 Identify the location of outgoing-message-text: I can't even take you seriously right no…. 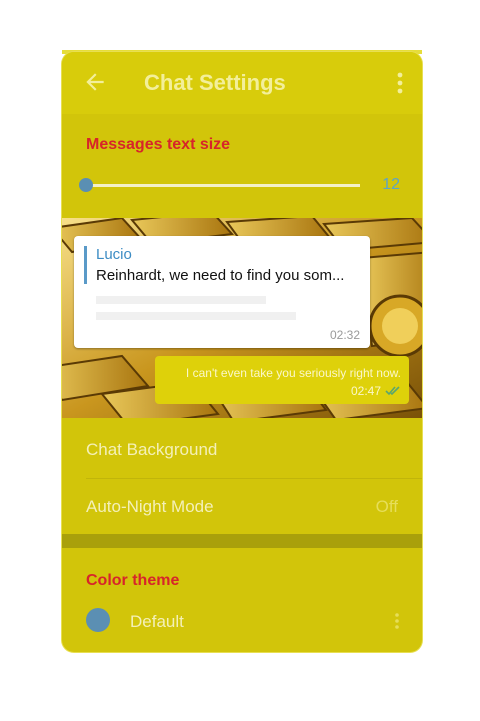
(293, 373).